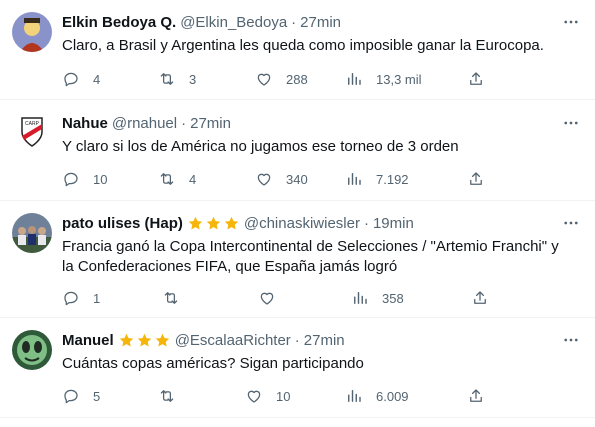 This screenshot has height=427, width=595. Describe the element at coordinates (97, 298) in the screenshot. I see `reply-count: 1` at that location.